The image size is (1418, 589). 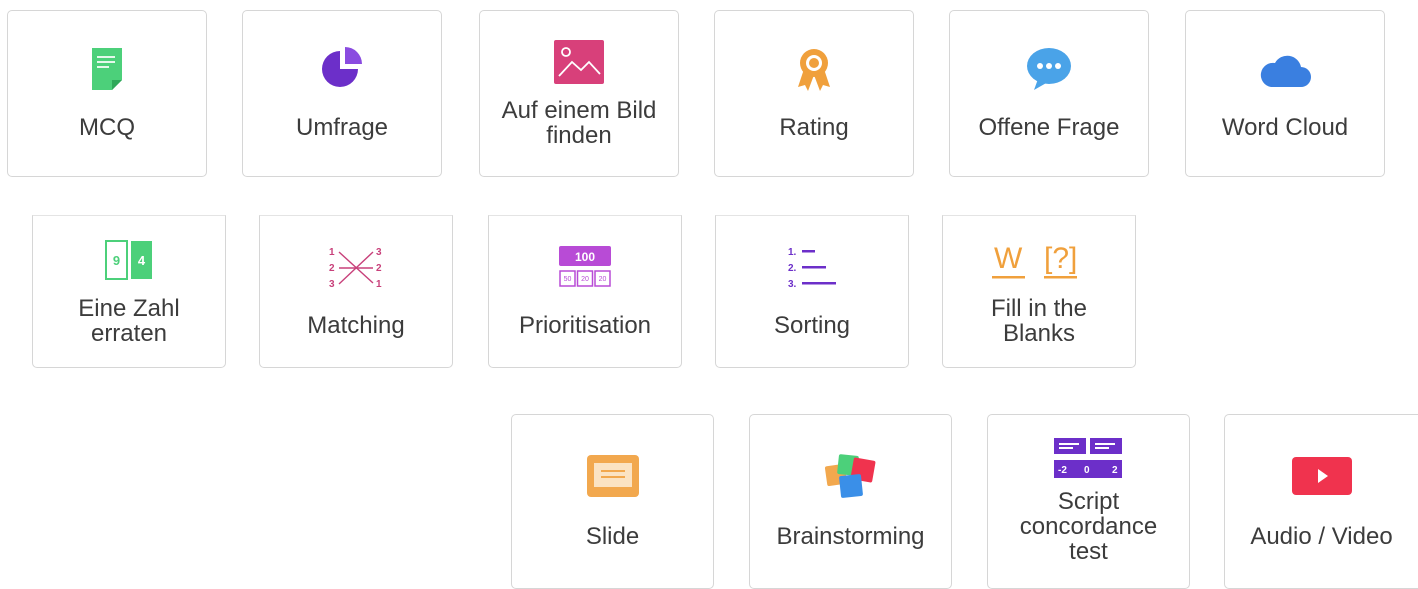 What do you see at coordinates (814, 127) in the screenshot?
I see `tile-label: Rating` at bounding box center [814, 127].